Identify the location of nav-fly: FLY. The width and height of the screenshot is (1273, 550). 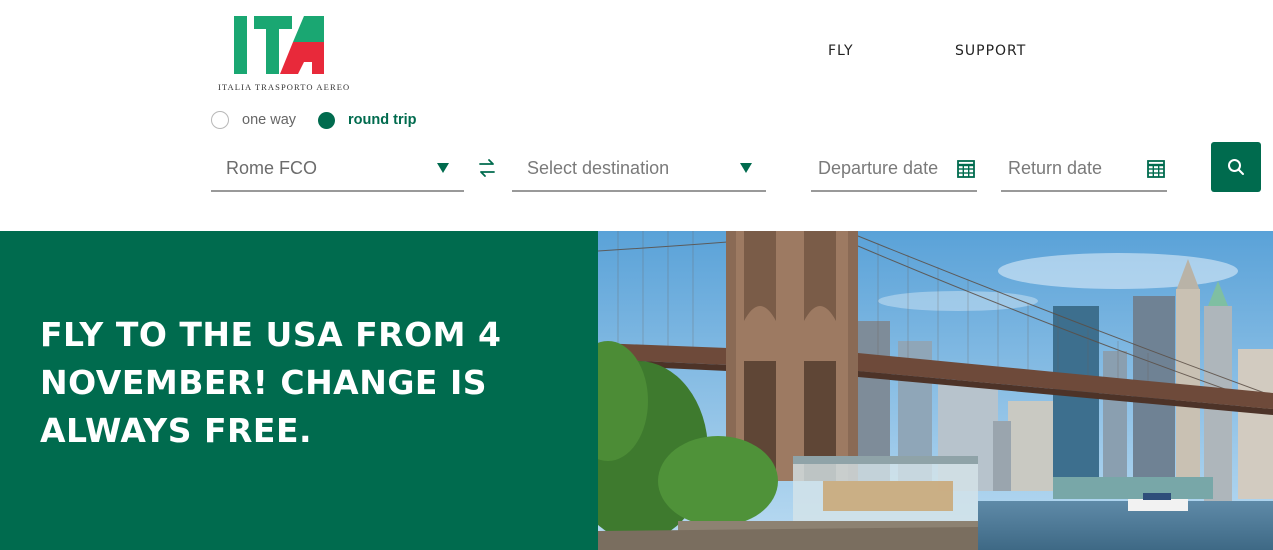
(841, 51).